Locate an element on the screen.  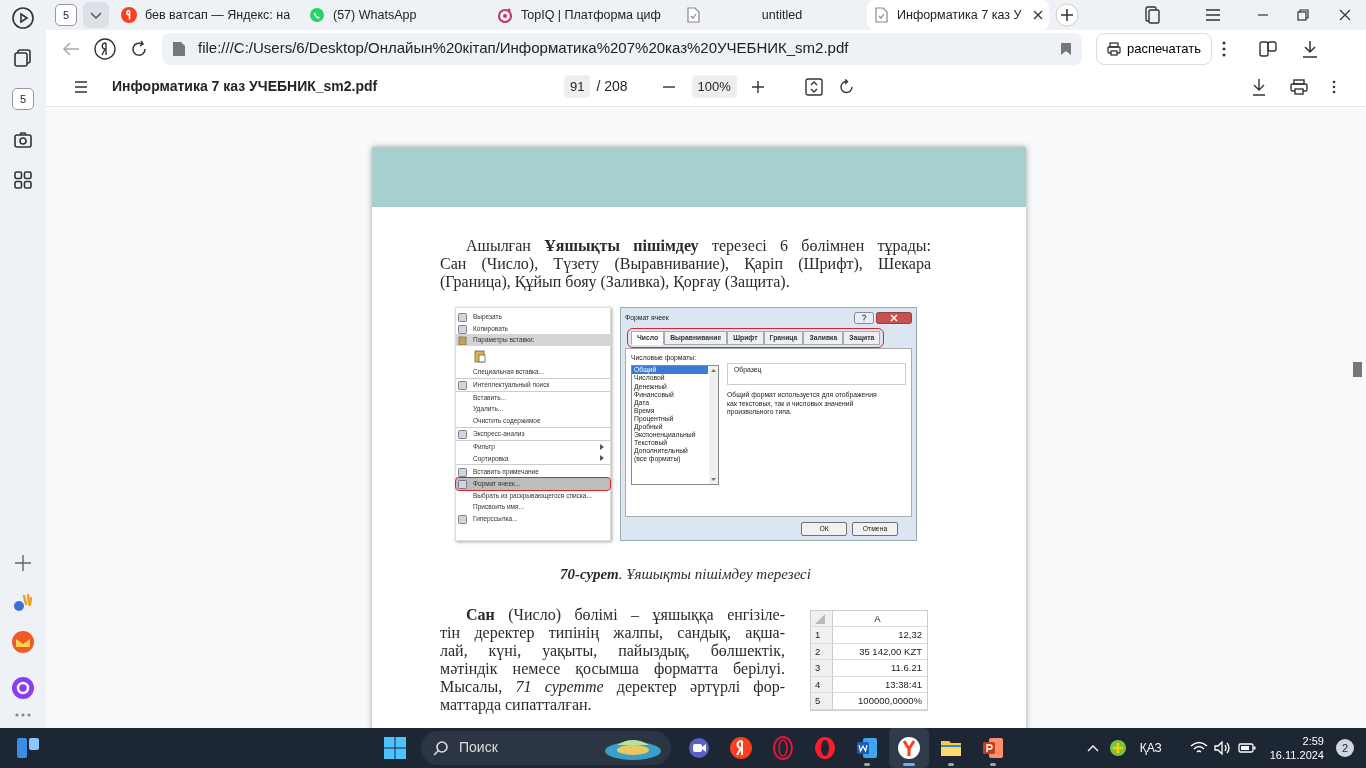
camera-icon is located at coordinates (23, 140).